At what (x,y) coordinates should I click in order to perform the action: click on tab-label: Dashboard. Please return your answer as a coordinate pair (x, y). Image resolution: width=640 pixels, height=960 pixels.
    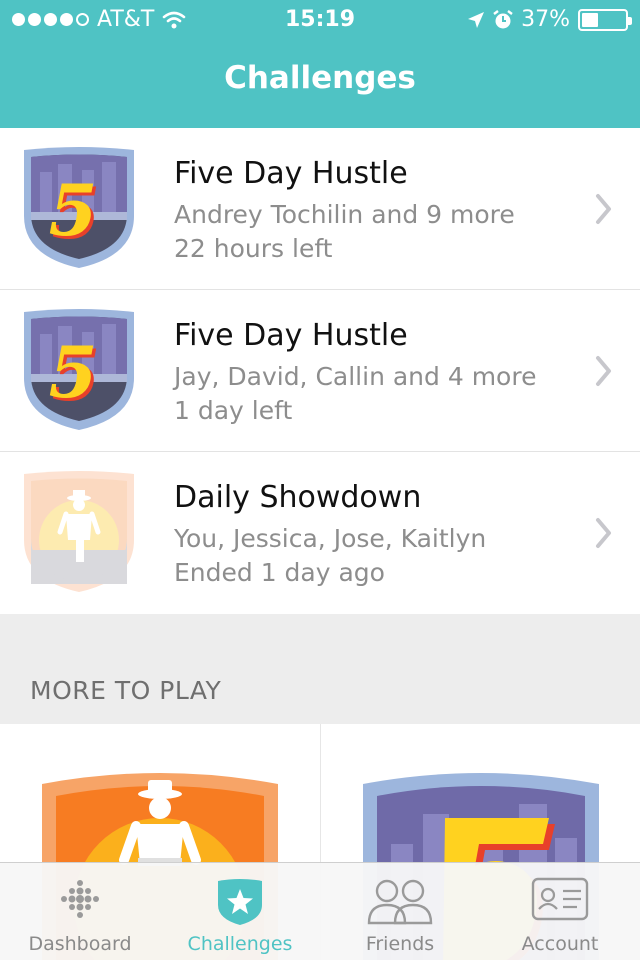
    Looking at the image, I should click on (80, 944).